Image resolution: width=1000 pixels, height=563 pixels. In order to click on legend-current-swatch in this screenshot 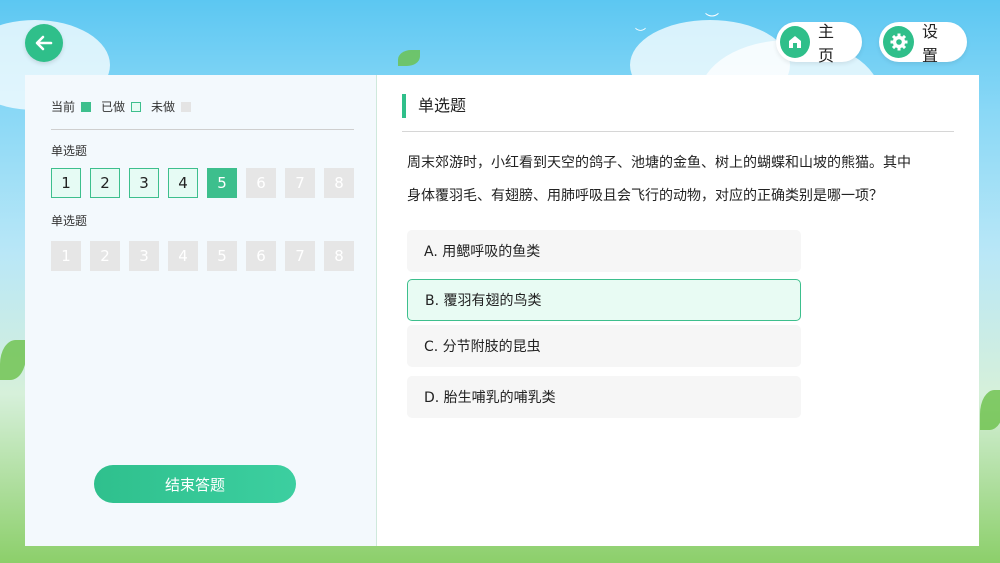, I will do `click(86, 106)`.